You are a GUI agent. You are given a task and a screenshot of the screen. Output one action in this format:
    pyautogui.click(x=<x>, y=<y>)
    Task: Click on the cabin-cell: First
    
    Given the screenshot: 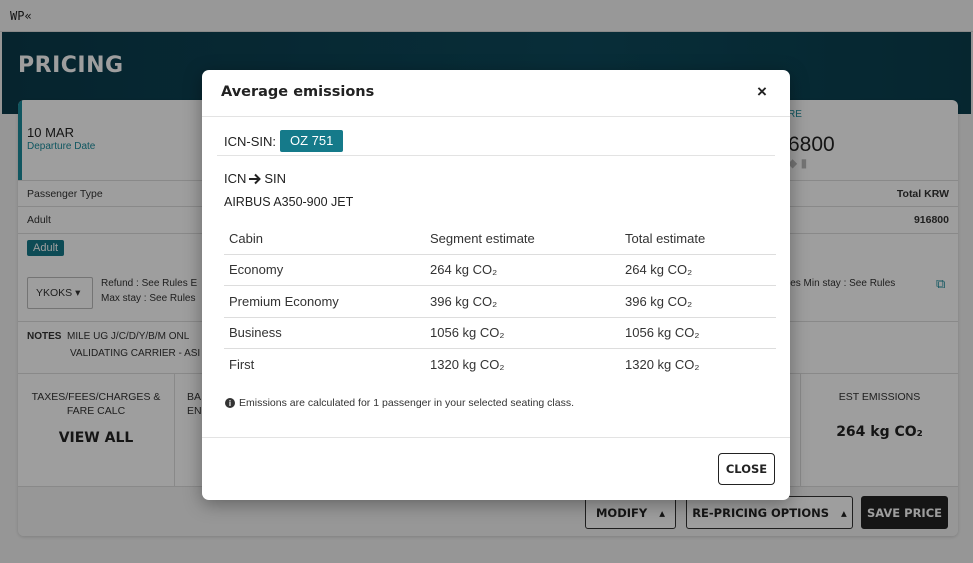 What is the action you would take?
    pyautogui.click(x=242, y=364)
    